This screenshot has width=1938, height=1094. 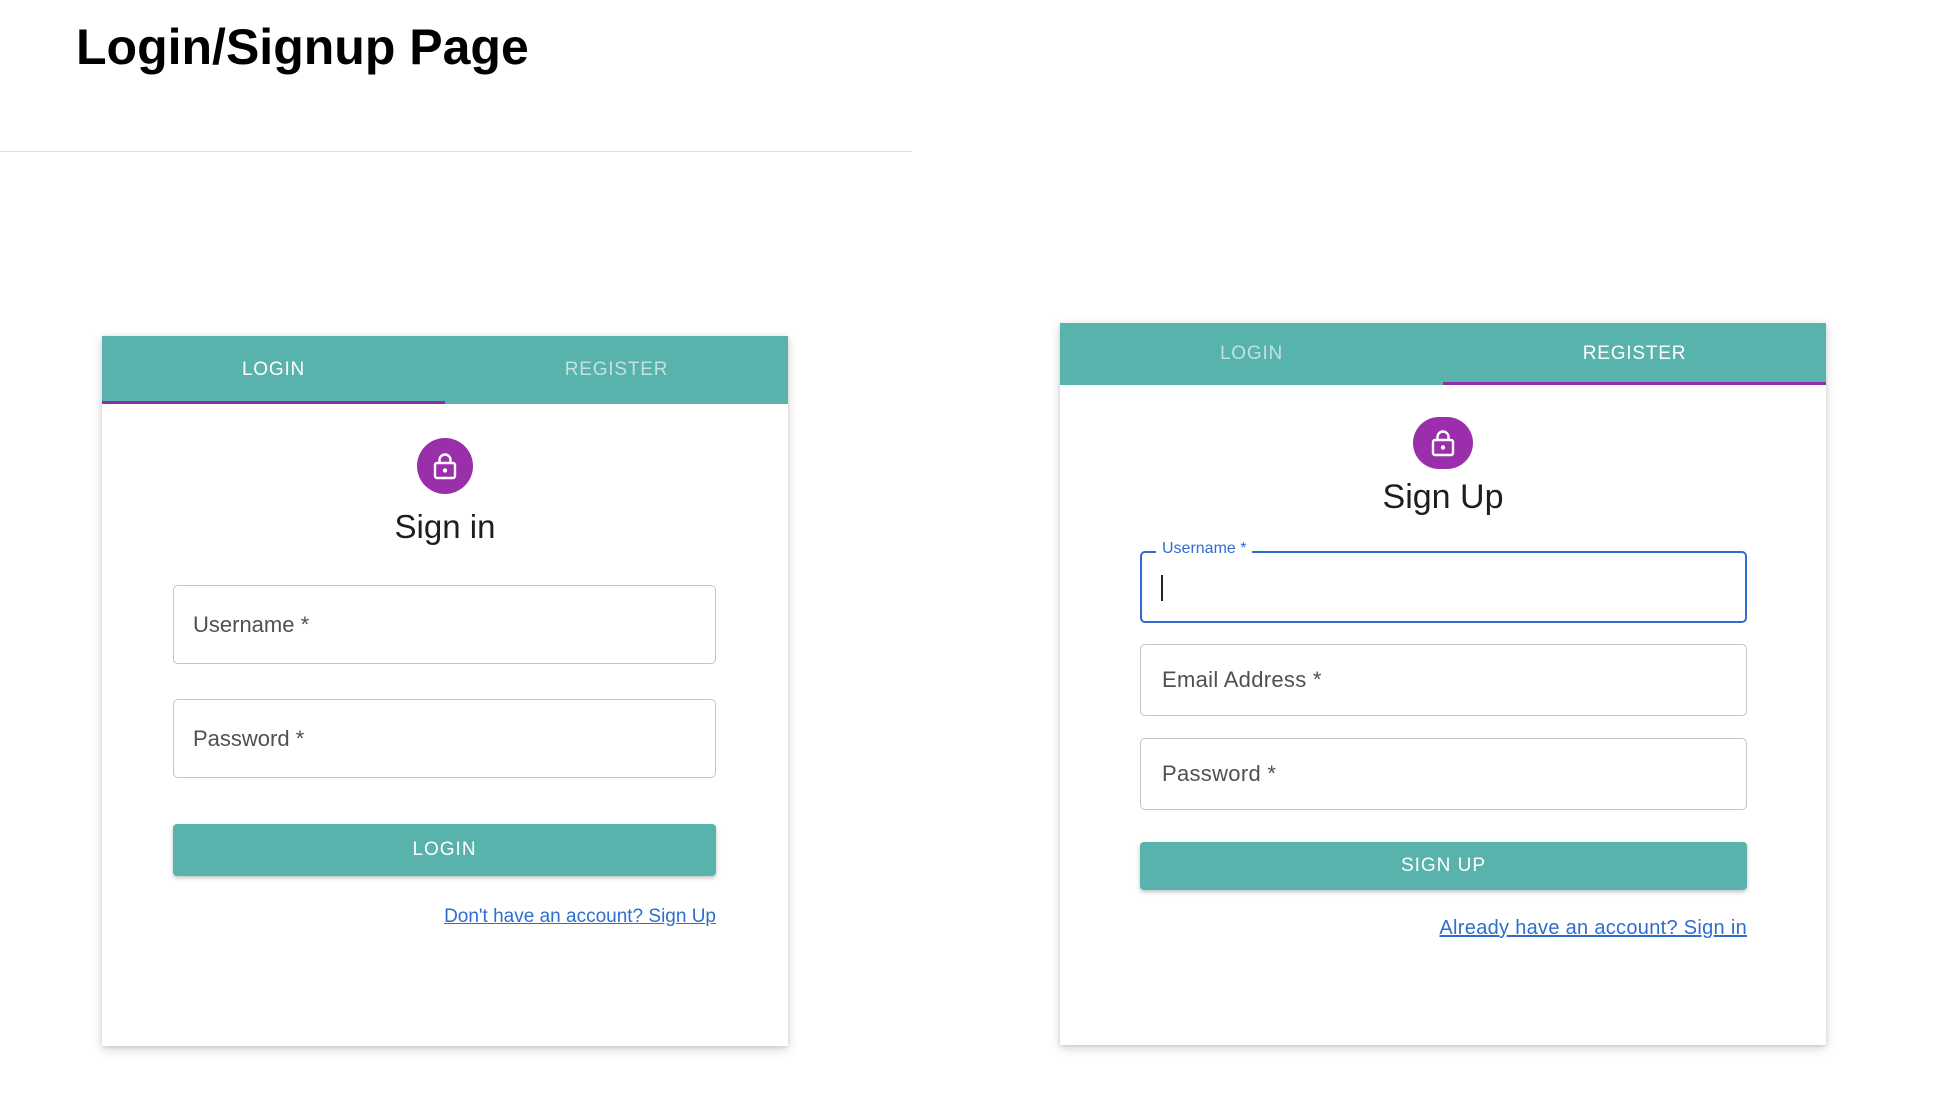 What do you see at coordinates (1443, 680) in the screenshot?
I see `email-field: Email Address *` at bounding box center [1443, 680].